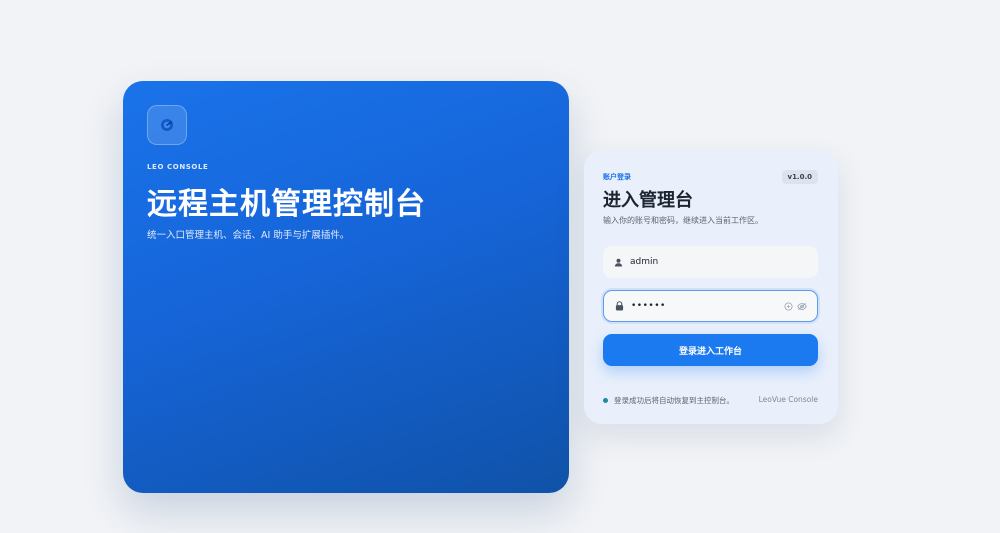  What do you see at coordinates (648, 200) in the screenshot?
I see `login-title: 进入管理台` at bounding box center [648, 200].